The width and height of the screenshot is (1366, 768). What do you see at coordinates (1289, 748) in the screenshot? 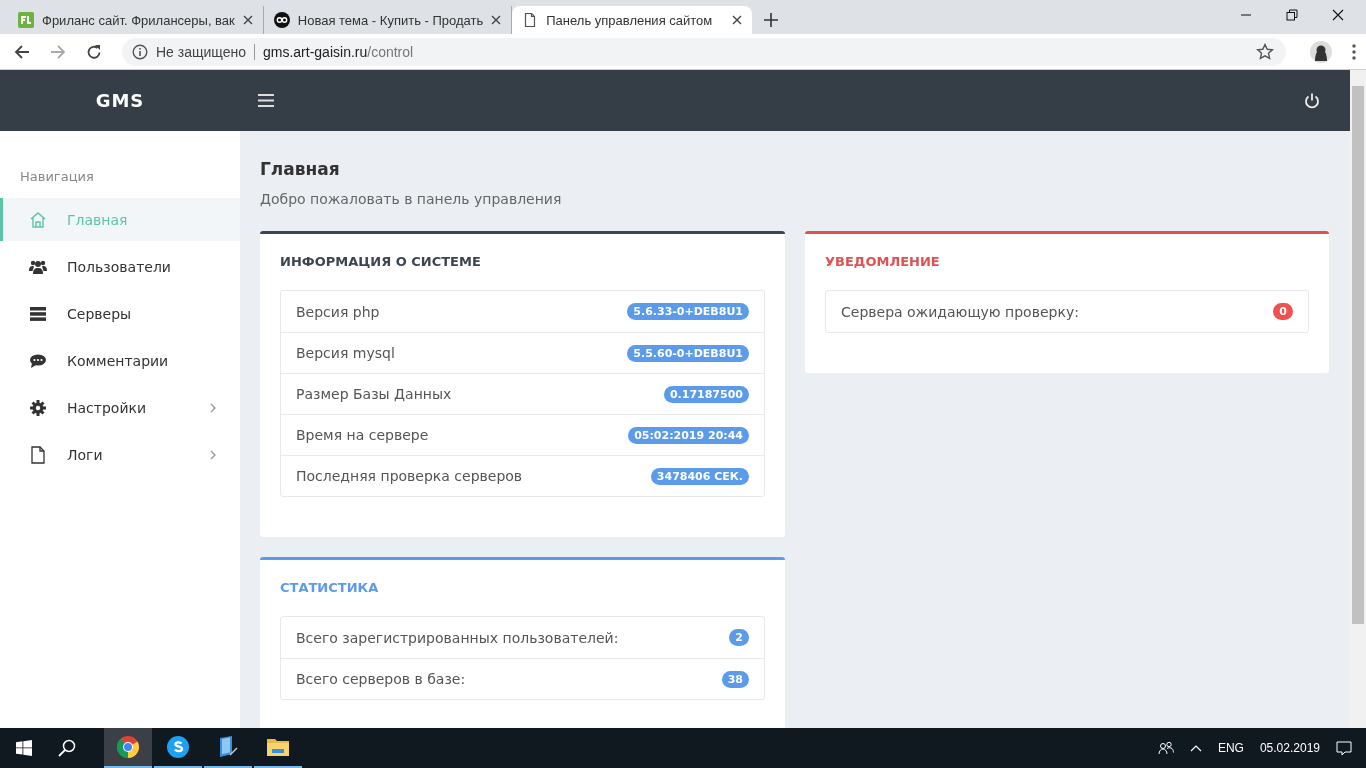
I see `clock-date: 05.02.2019` at bounding box center [1289, 748].